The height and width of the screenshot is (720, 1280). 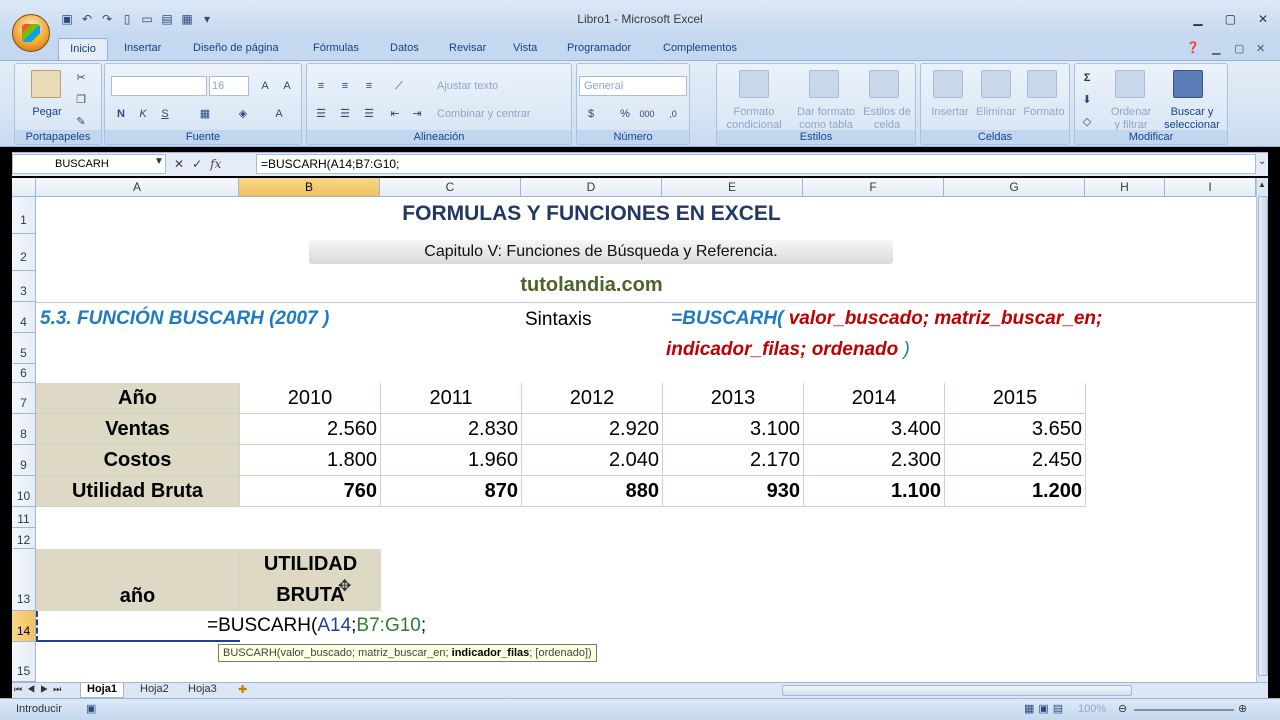 What do you see at coordinates (592, 491) in the screenshot?
I see `table-cell: 880` at bounding box center [592, 491].